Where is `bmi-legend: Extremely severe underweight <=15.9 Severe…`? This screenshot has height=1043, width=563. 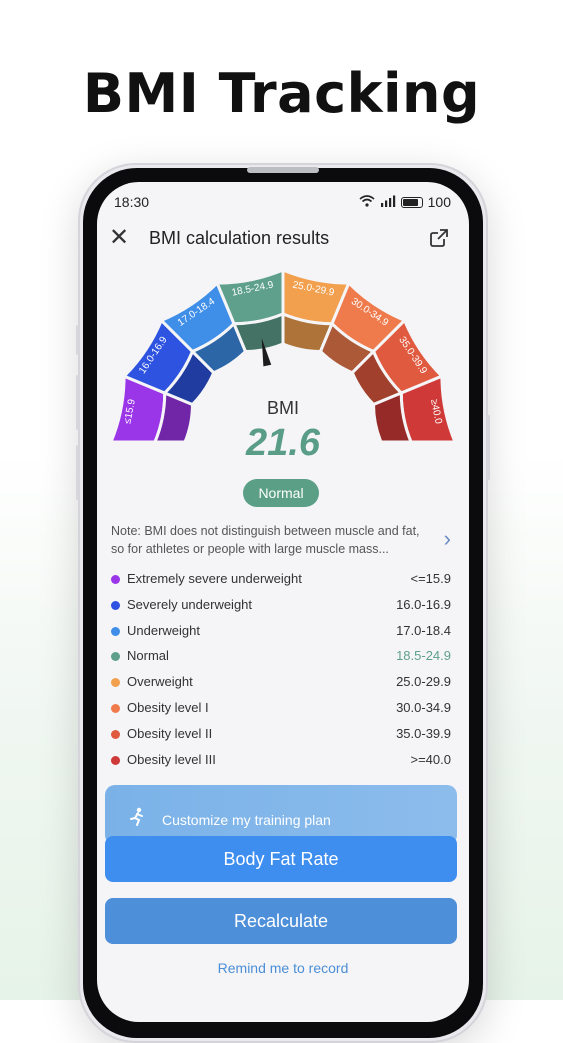 bmi-legend: Extremely severe underweight <=15.9 Severe… is located at coordinates (281, 673).